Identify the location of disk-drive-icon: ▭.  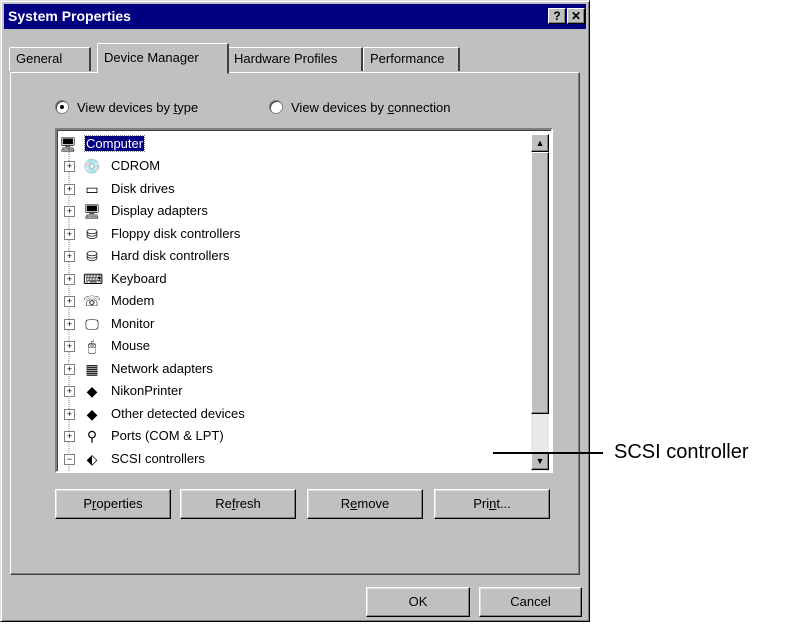
(92, 188).